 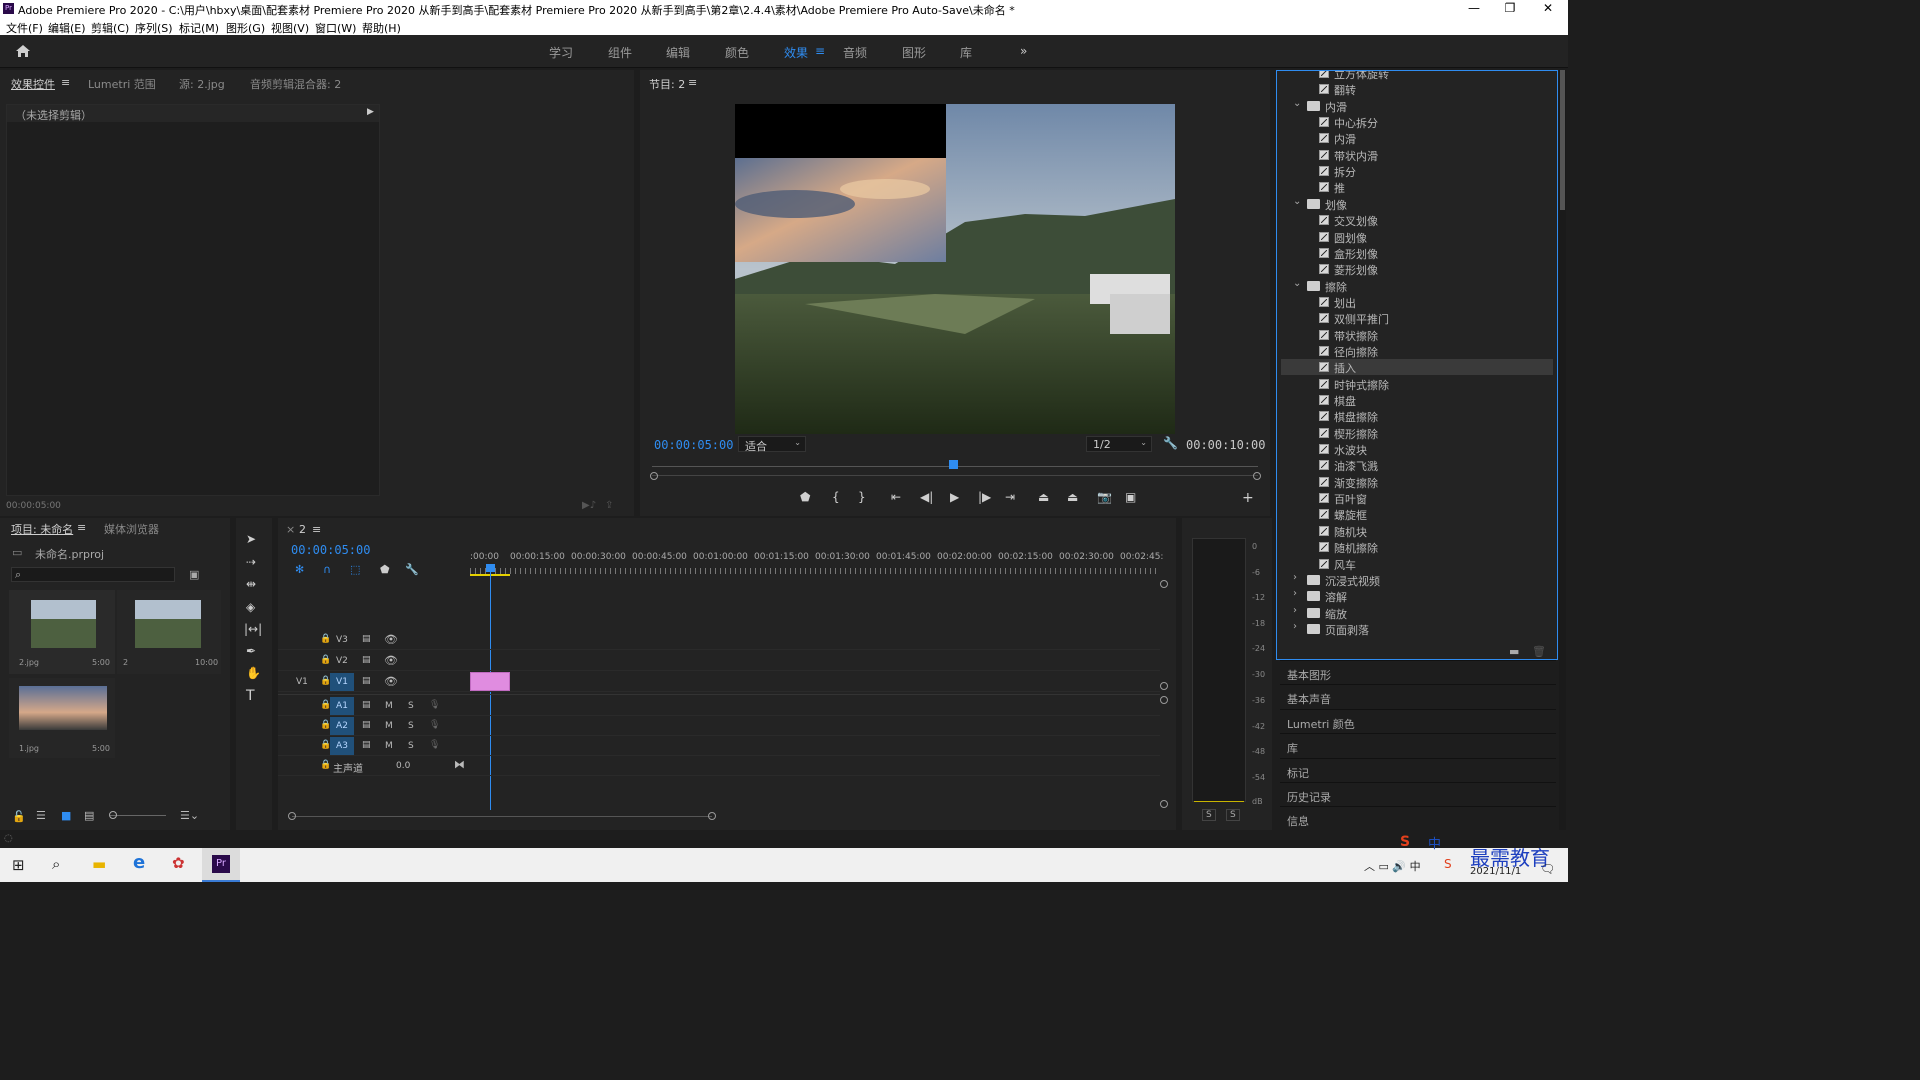 What do you see at coordinates (1413, 302) in the screenshot?
I see `effect-item: 划出` at bounding box center [1413, 302].